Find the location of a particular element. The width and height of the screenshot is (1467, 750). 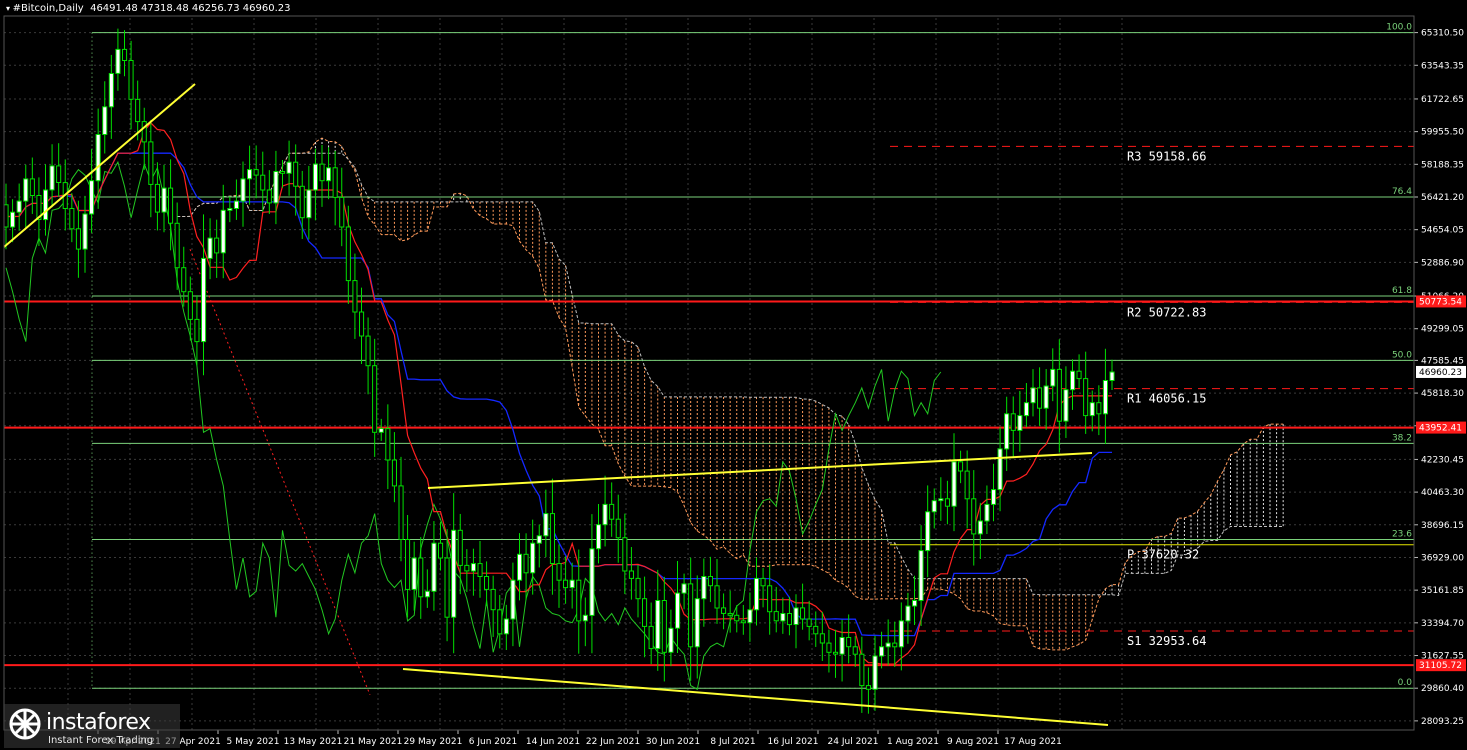

price-axis-label: 59955.50 is located at coordinates (1442, 133).